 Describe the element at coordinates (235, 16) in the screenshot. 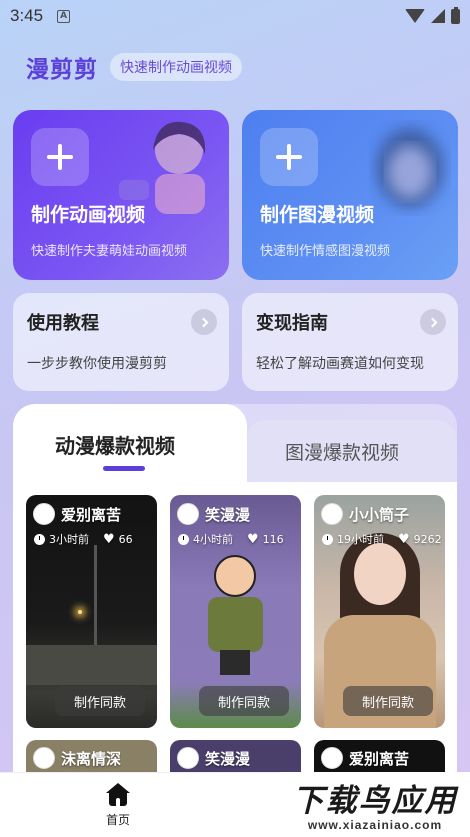

I see `status-bar: 3:45 A` at that location.